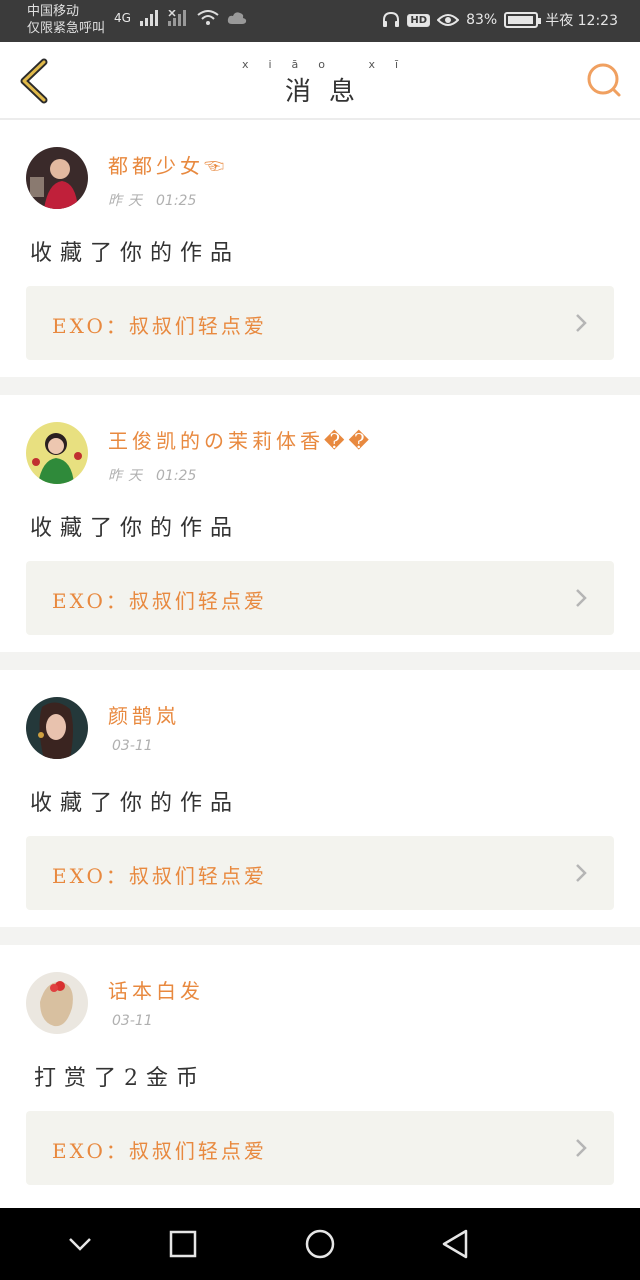 Image resolution: width=640 pixels, height=1280 pixels. What do you see at coordinates (168, 164) in the screenshot?
I see `username: 都都少女☜` at bounding box center [168, 164].